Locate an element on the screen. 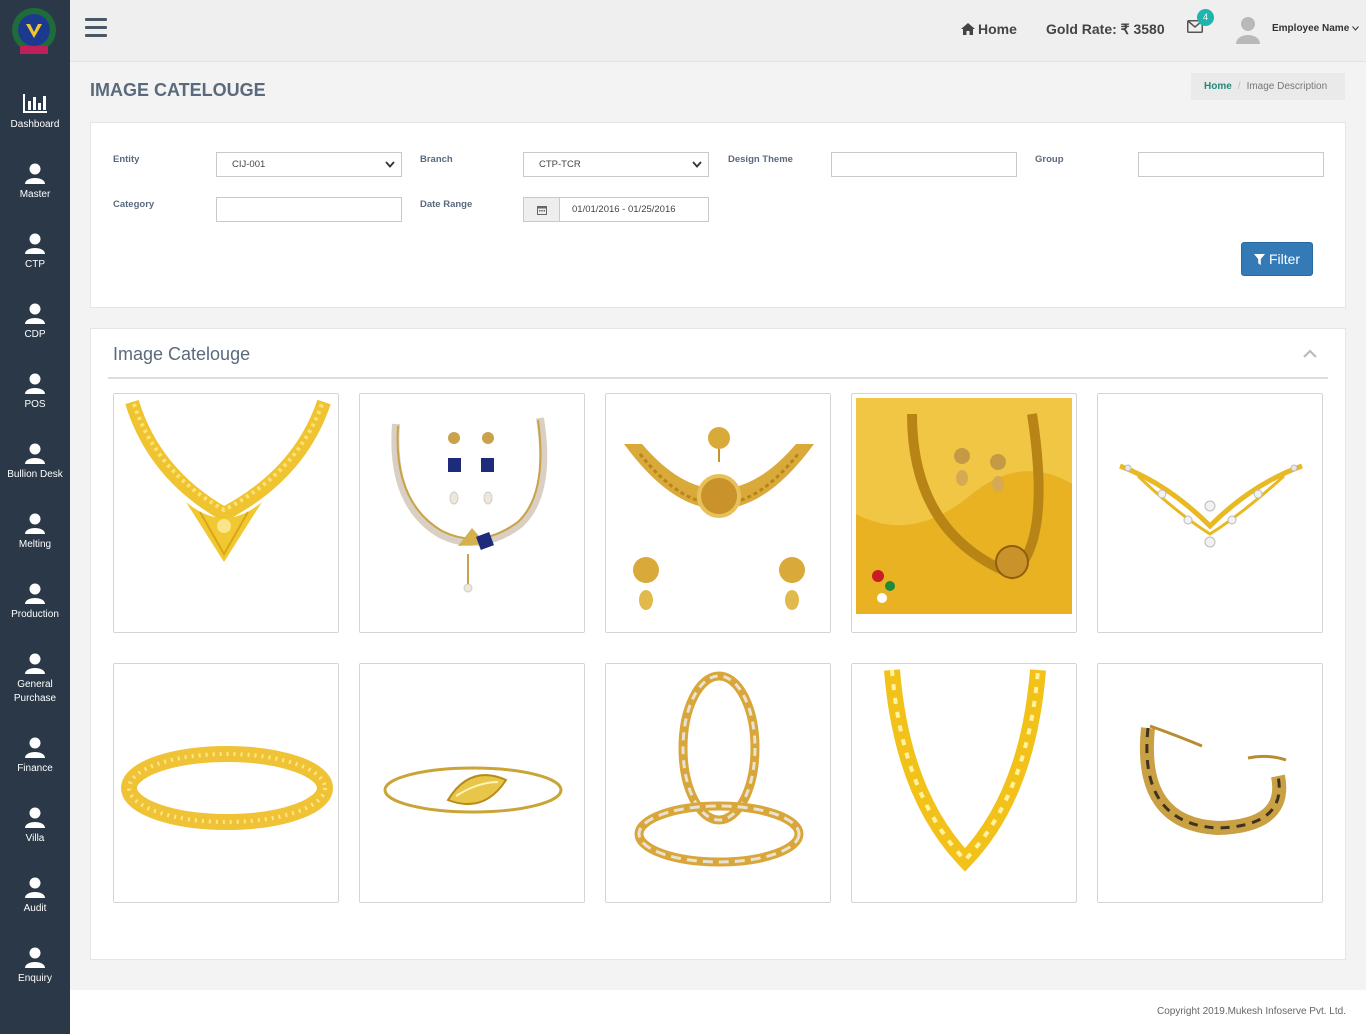 This screenshot has width=1366, height=1034. sidebar-item-audit: Audit is located at coordinates (35, 896).